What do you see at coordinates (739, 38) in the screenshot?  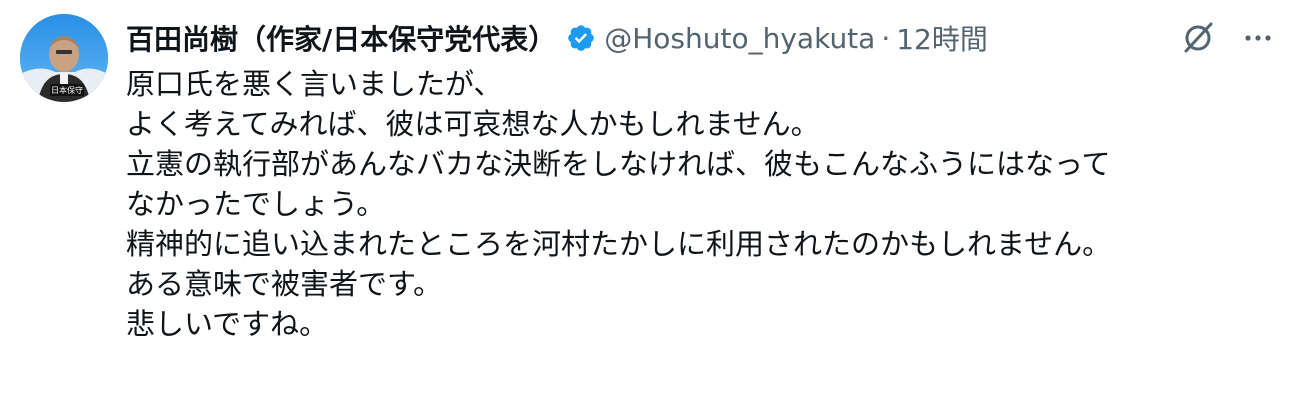 I see `author-handle: @Hoshuto_hyakuta` at bounding box center [739, 38].